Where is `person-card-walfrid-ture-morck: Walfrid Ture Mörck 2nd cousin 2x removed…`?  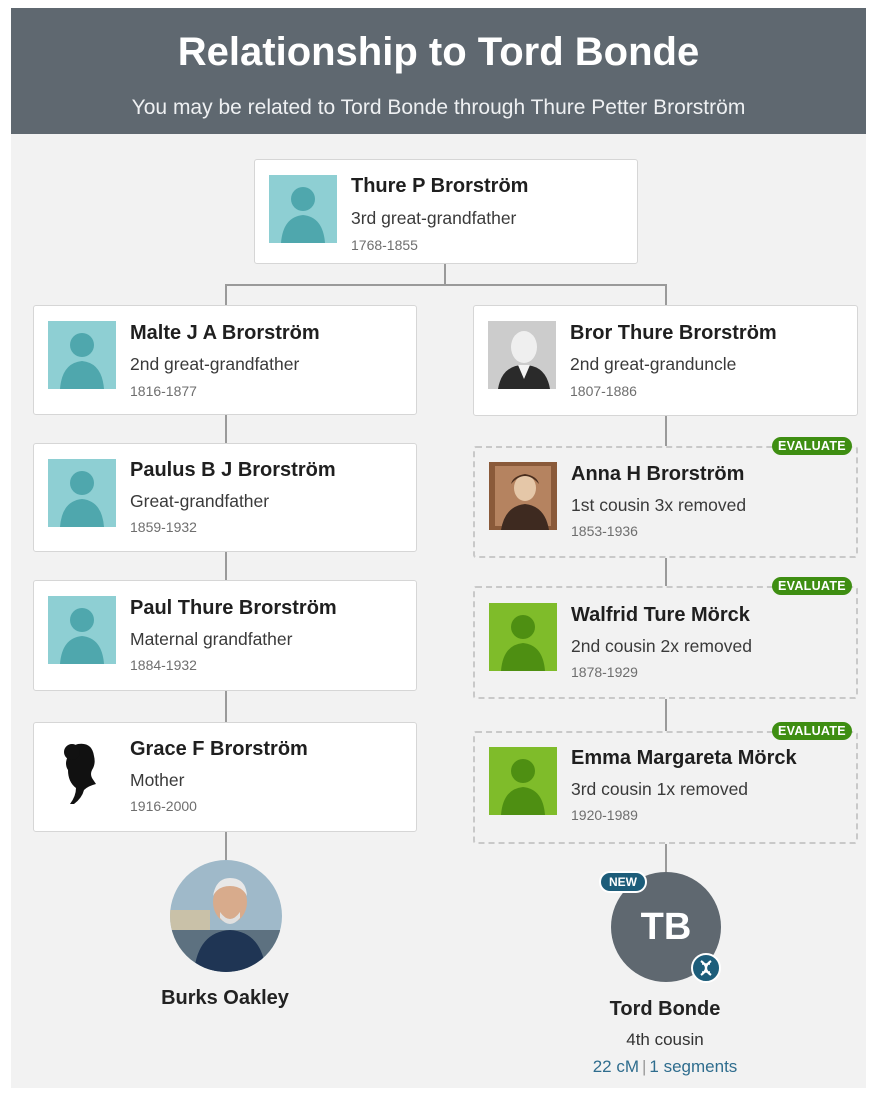
person-card-walfrid-ture-morck: Walfrid Ture Mörck 2nd cousin 2x removed… is located at coordinates (665, 642).